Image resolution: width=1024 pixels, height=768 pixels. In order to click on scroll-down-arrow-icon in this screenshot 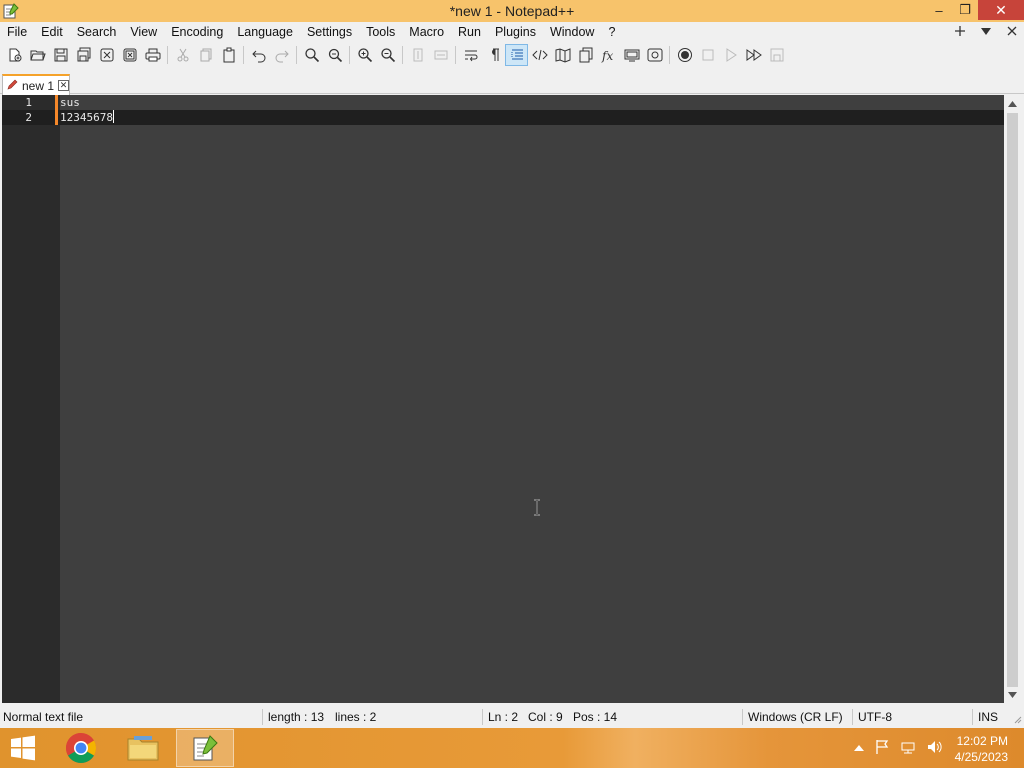, I will do `click(1012, 694)`.